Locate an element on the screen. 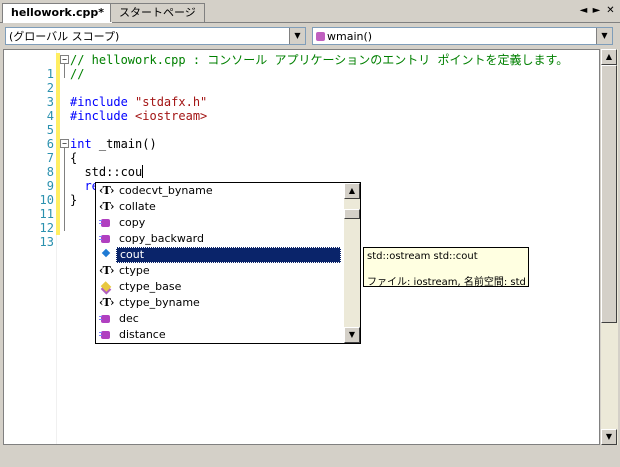  code-text: { is located at coordinates (74, 158).